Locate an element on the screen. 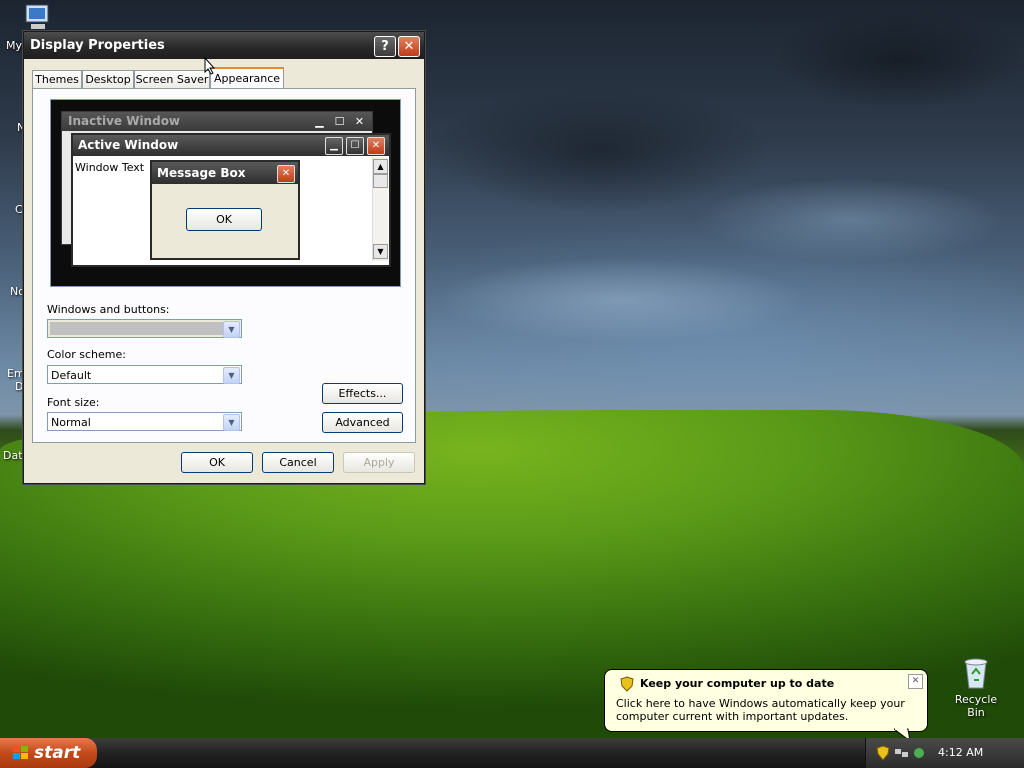 Image resolution: width=1024 pixels, height=768 pixels. balloon-close-icon: ✕ is located at coordinates (915, 681).